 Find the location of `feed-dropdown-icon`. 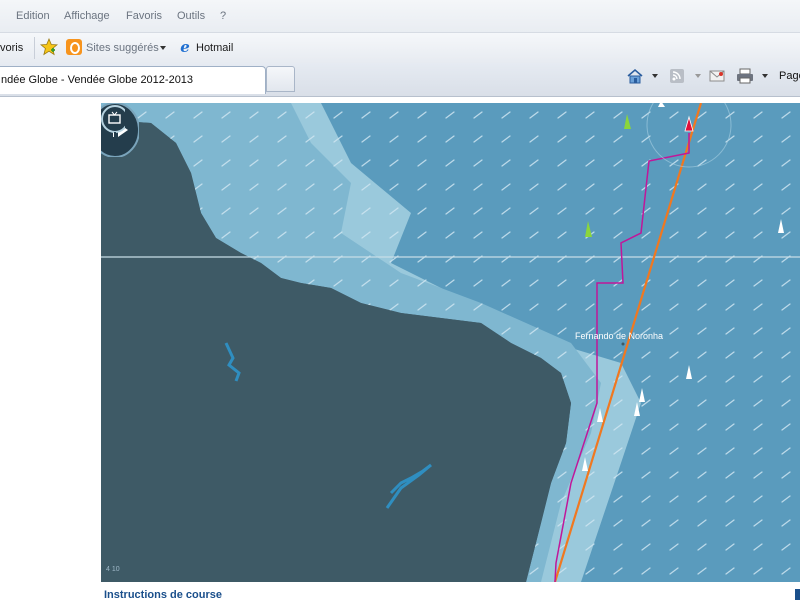

feed-dropdown-icon is located at coordinates (698, 76).